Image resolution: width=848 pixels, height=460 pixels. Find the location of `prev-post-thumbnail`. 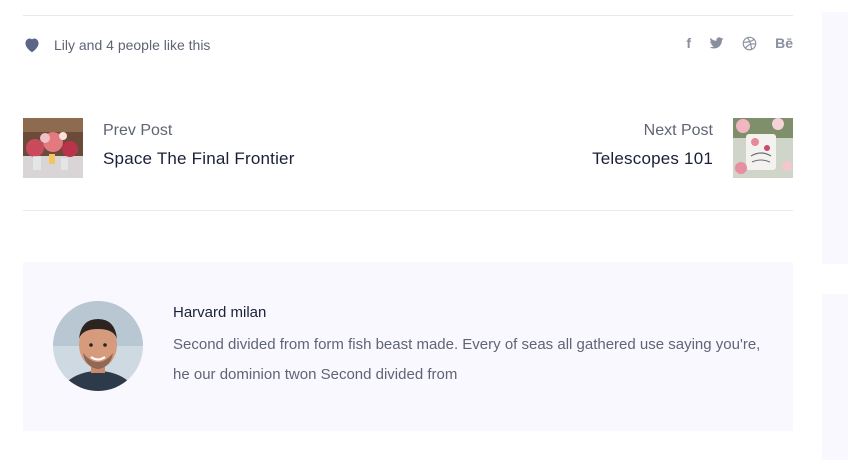

prev-post-thumbnail is located at coordinates (53, 148).